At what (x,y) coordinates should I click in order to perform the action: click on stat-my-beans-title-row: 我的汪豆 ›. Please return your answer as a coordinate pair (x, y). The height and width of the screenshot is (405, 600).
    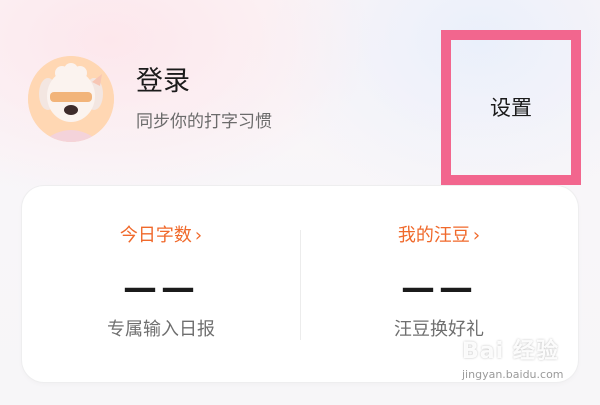
    Looking at the image, I should click on (439, 236).